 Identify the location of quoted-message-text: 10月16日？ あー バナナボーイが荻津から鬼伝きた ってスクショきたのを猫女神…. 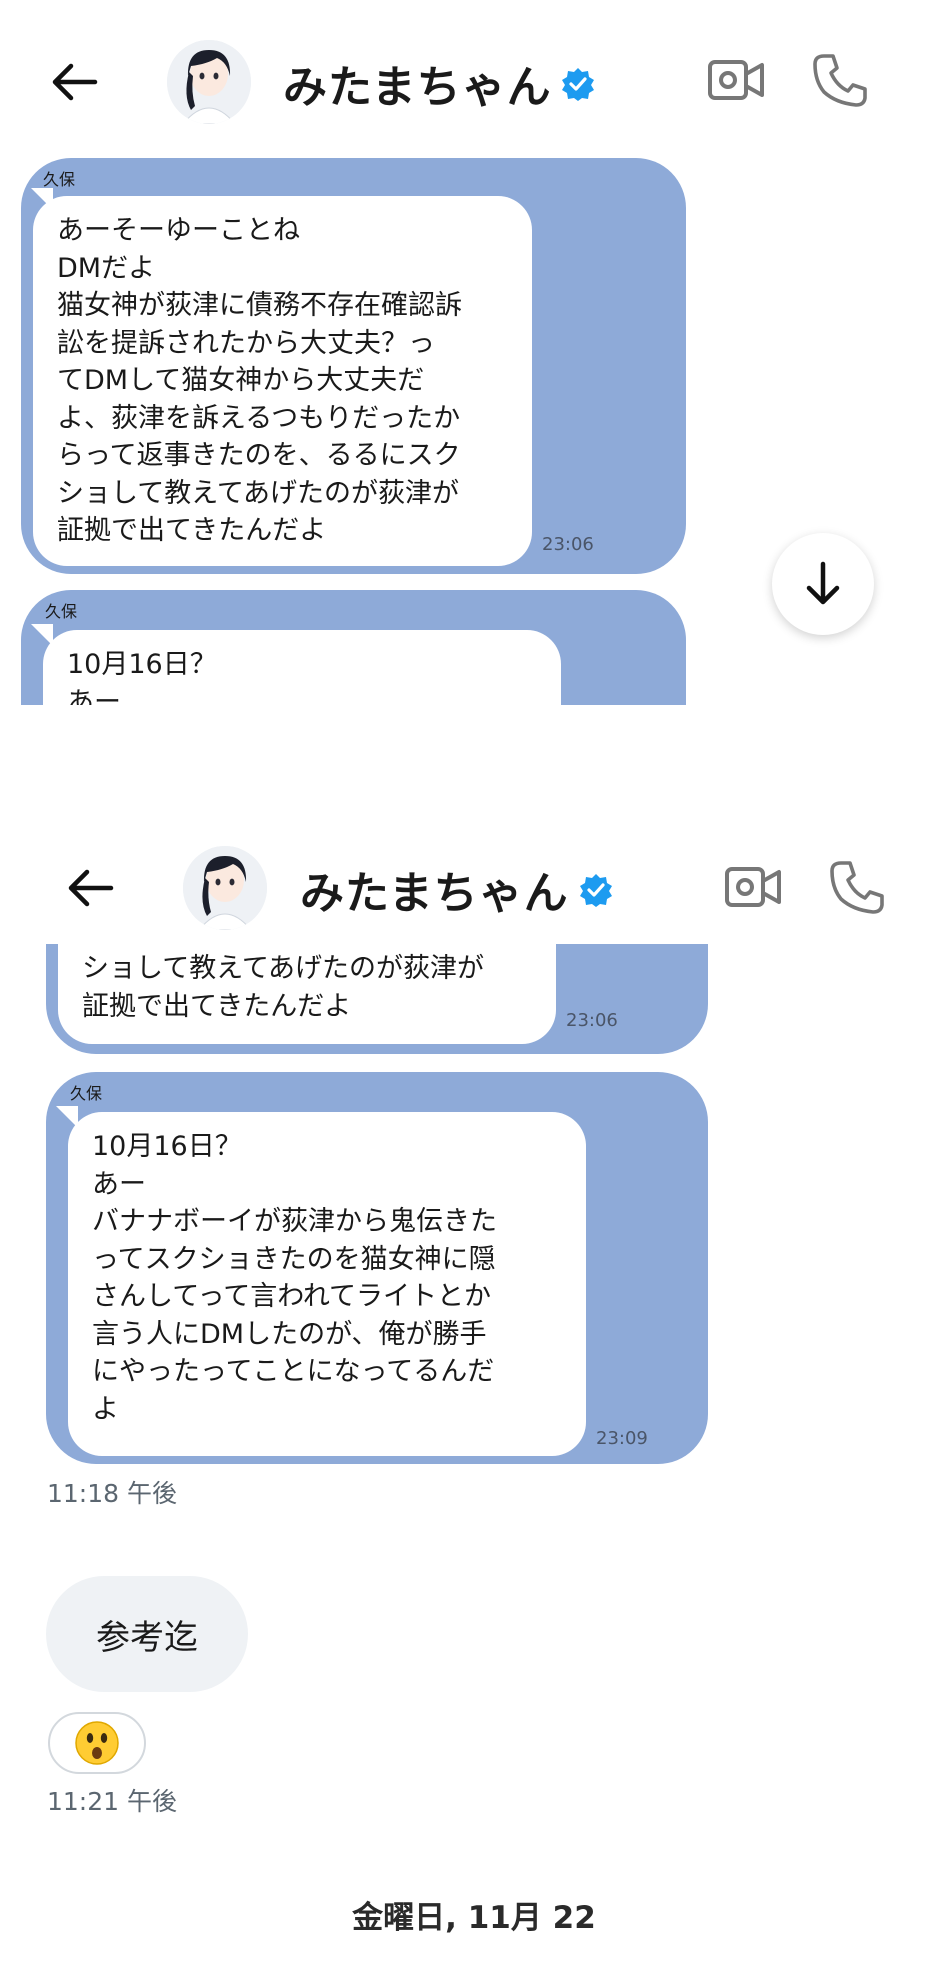
(327, 1284).